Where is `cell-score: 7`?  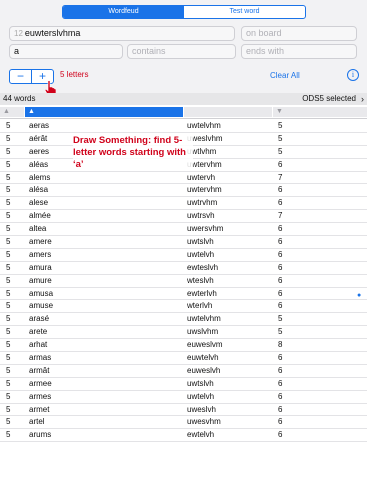 cell-score: 7 is located at coordinates (280, 177).